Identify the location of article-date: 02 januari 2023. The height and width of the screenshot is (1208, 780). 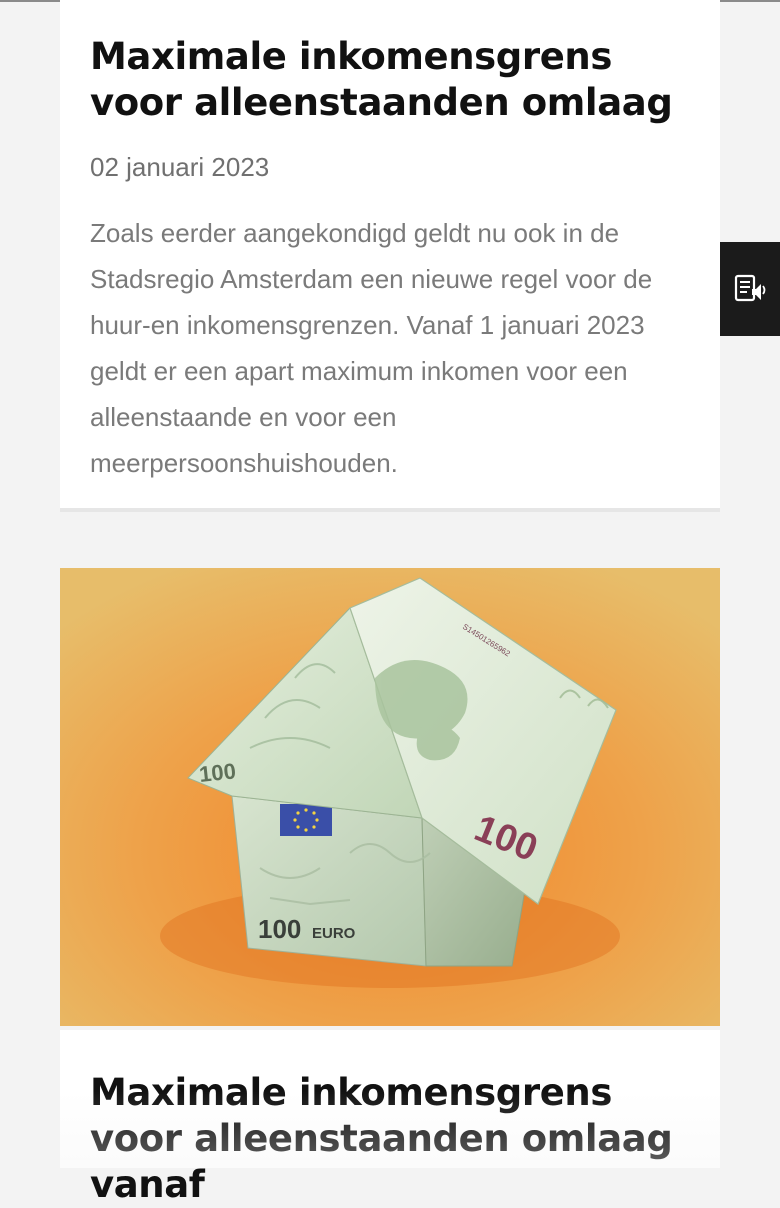
(180, 167).